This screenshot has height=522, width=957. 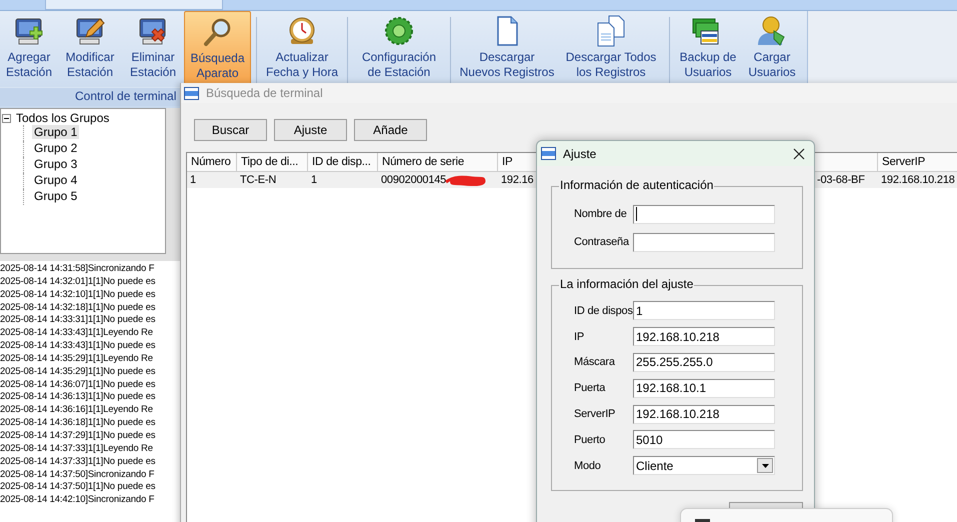 I want to click on log-line: 2025-08-14 14:32:10]1[1]No puede es, so click(x=78, y=295).